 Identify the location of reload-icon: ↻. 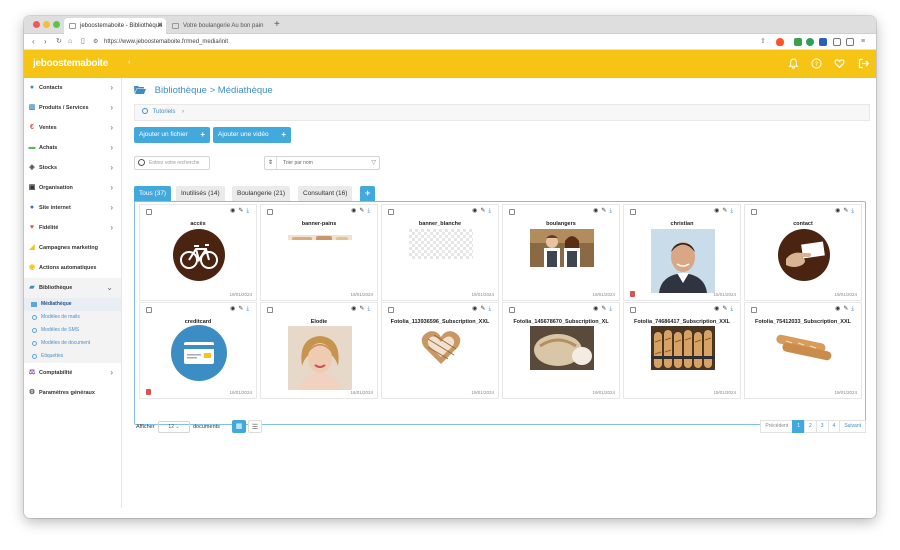
(59, 42).